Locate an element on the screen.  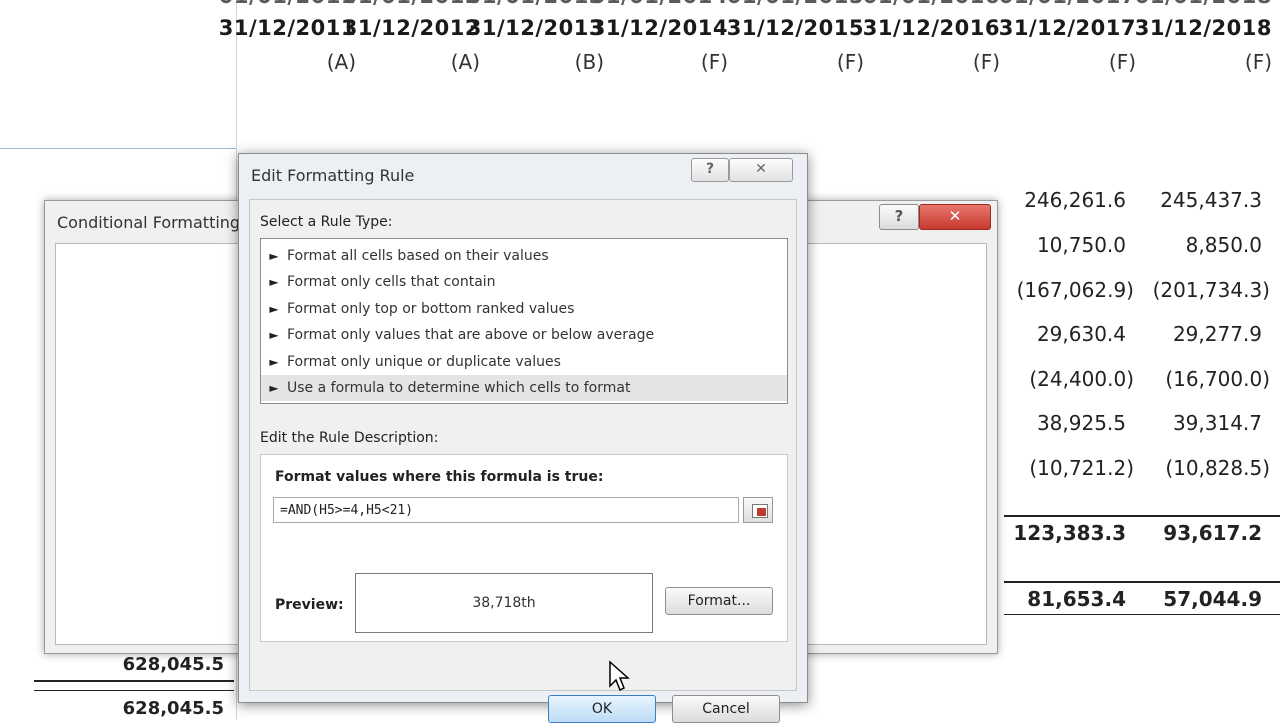
cell-2017: 10,750.0 is located at coordinates (1081, 245).